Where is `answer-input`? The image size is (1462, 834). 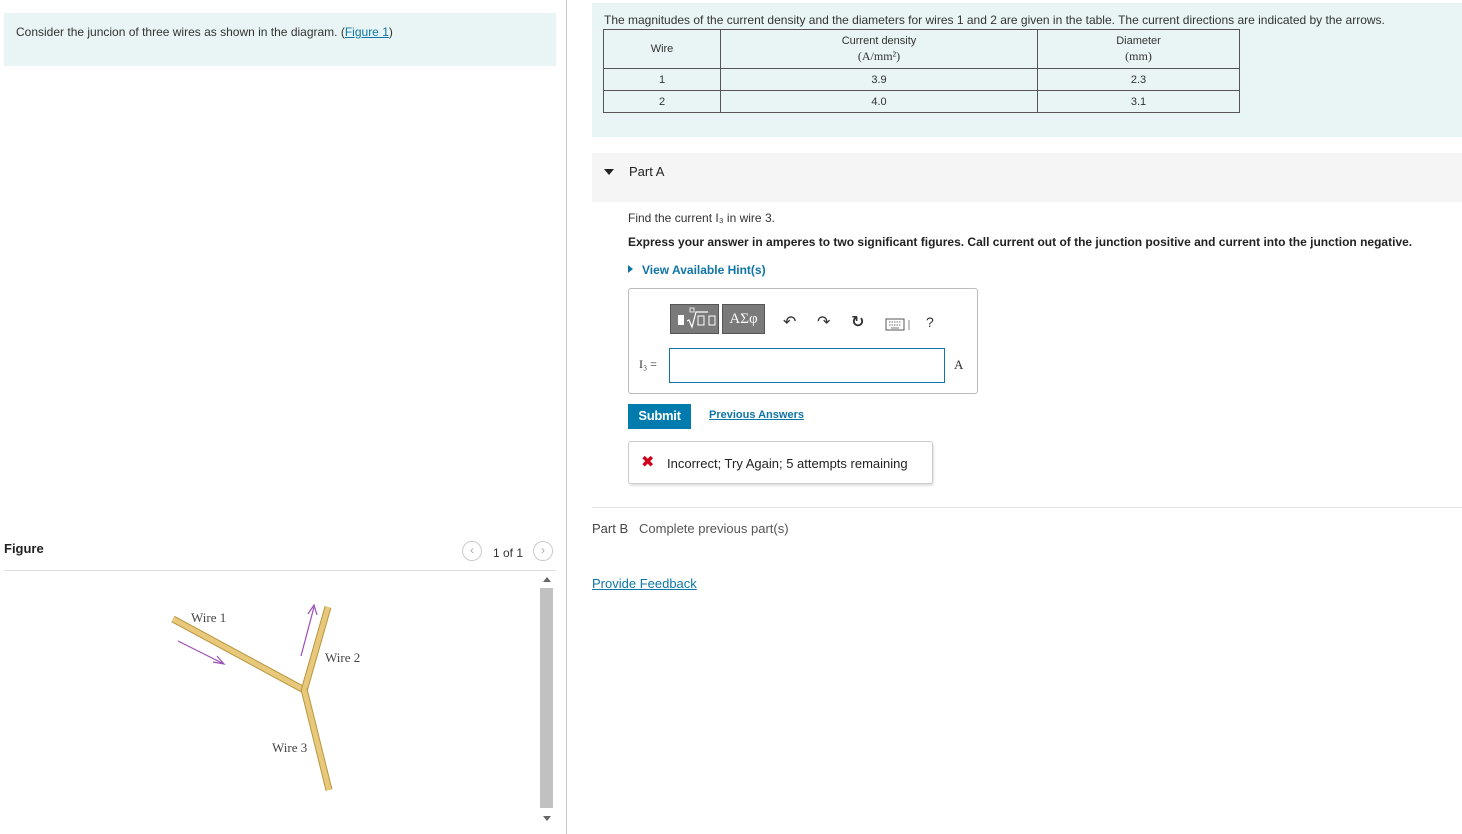
answer-input is located at coordinates (807, 365).